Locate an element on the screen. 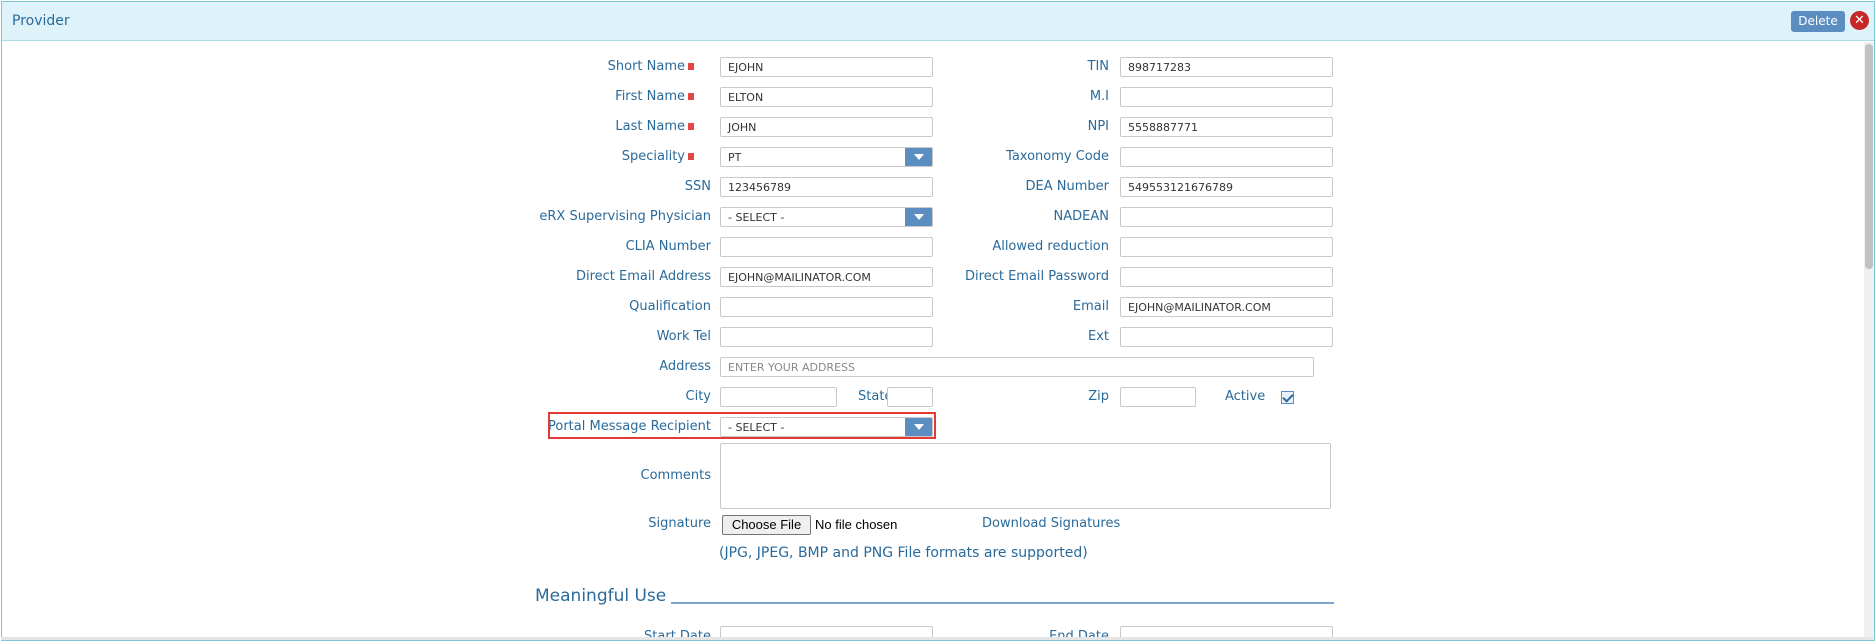 The image size is (1875, 641). active-checkbox is located at coordinates (1287, 397).